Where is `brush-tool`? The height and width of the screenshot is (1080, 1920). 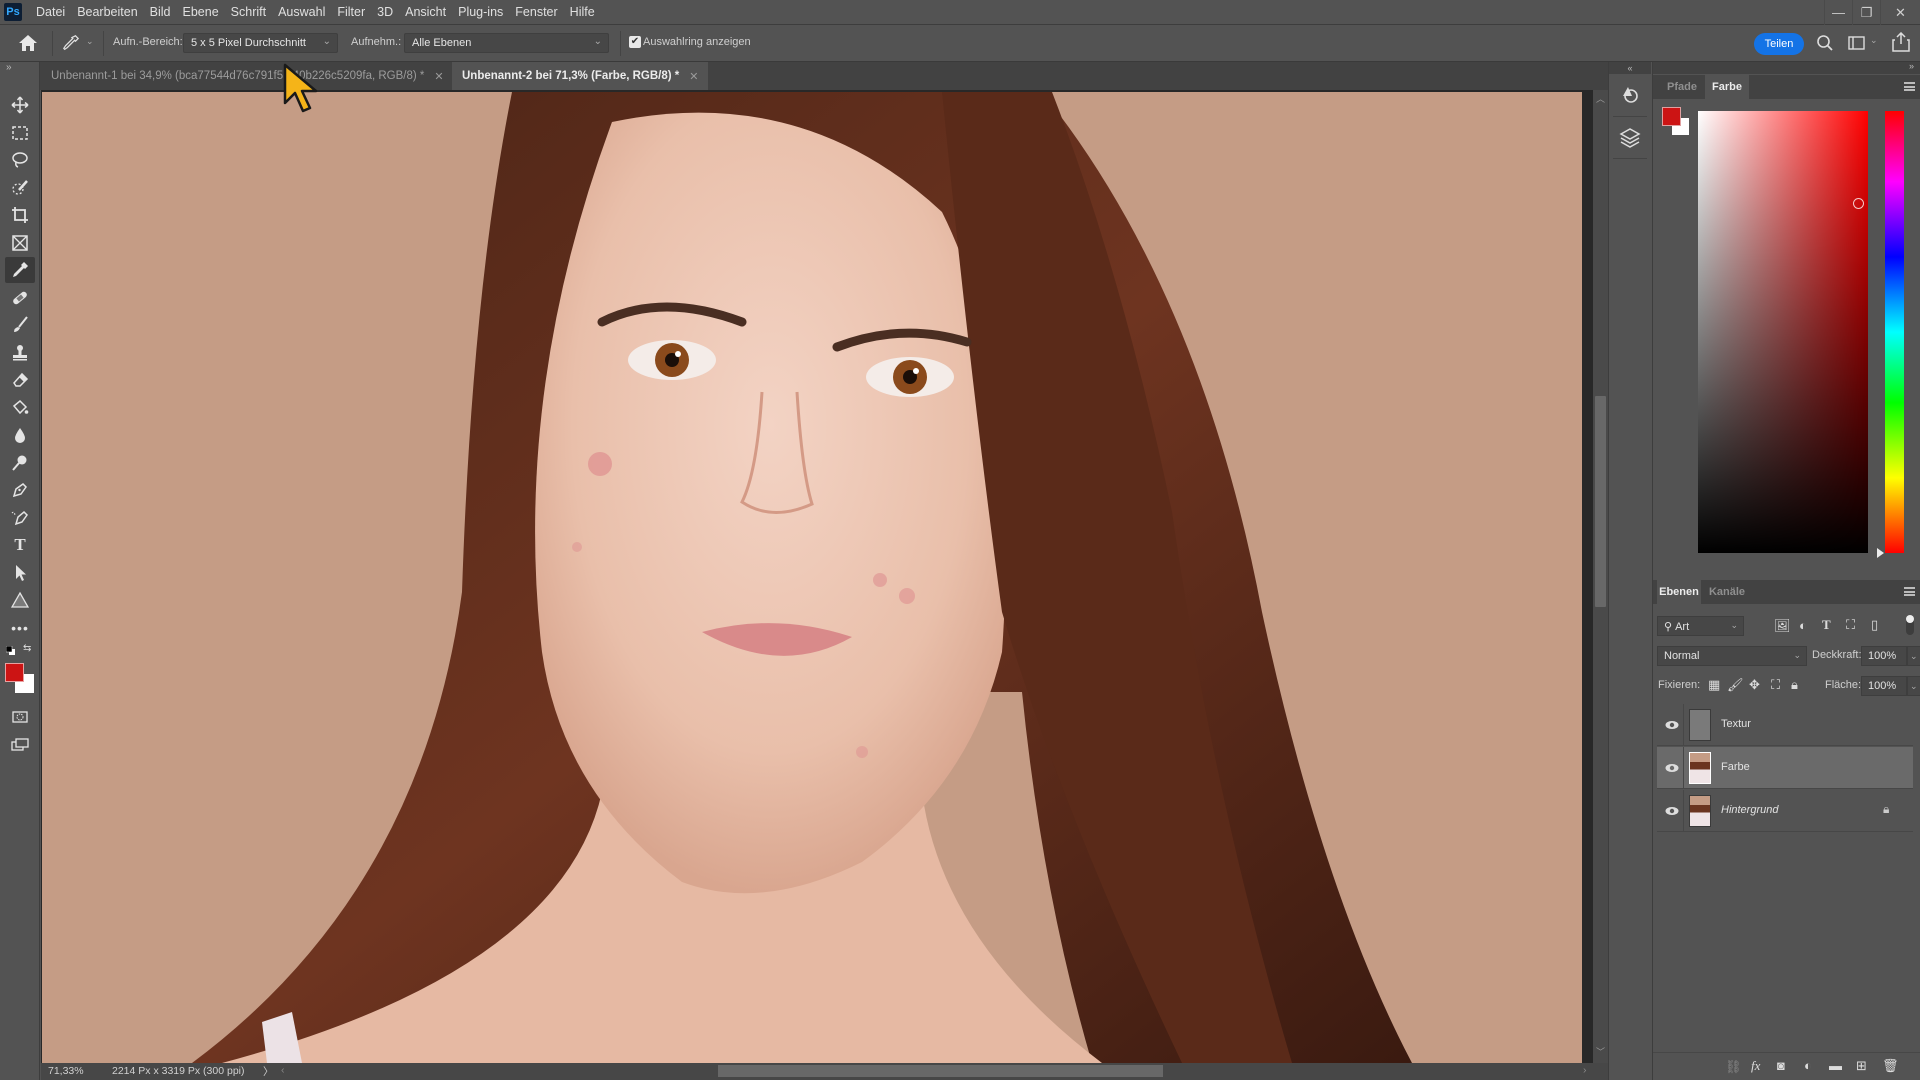 brush-tool is located at coordinates (20, 325).